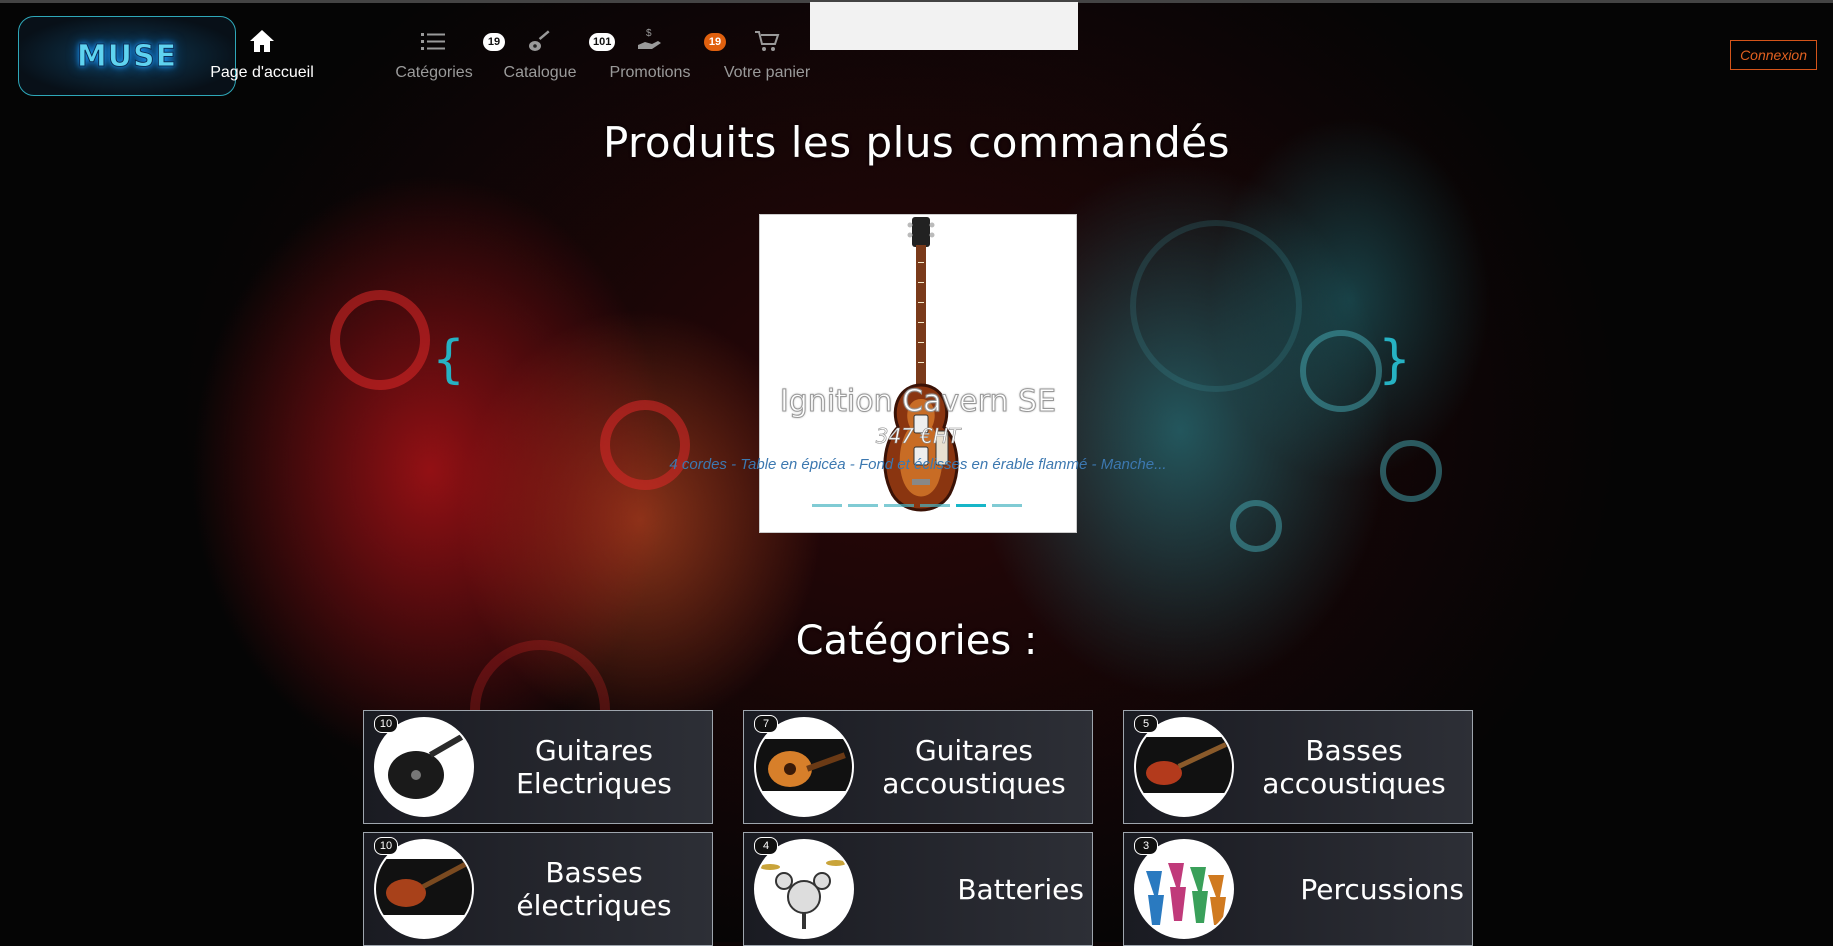  What do you see at coordinates (650, 72) in the screenshot?
I see `nav-label: Promotions` at bounding box center [650, 72].